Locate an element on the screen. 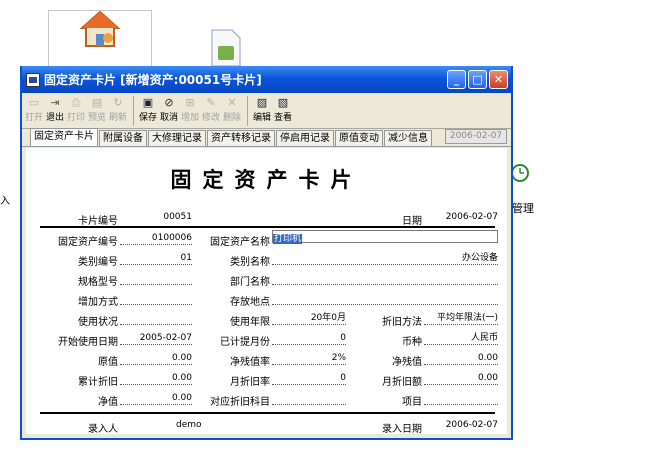 The image size is (648, 456). add-method-label: 增加方式 is located at coordinates (98, 302).